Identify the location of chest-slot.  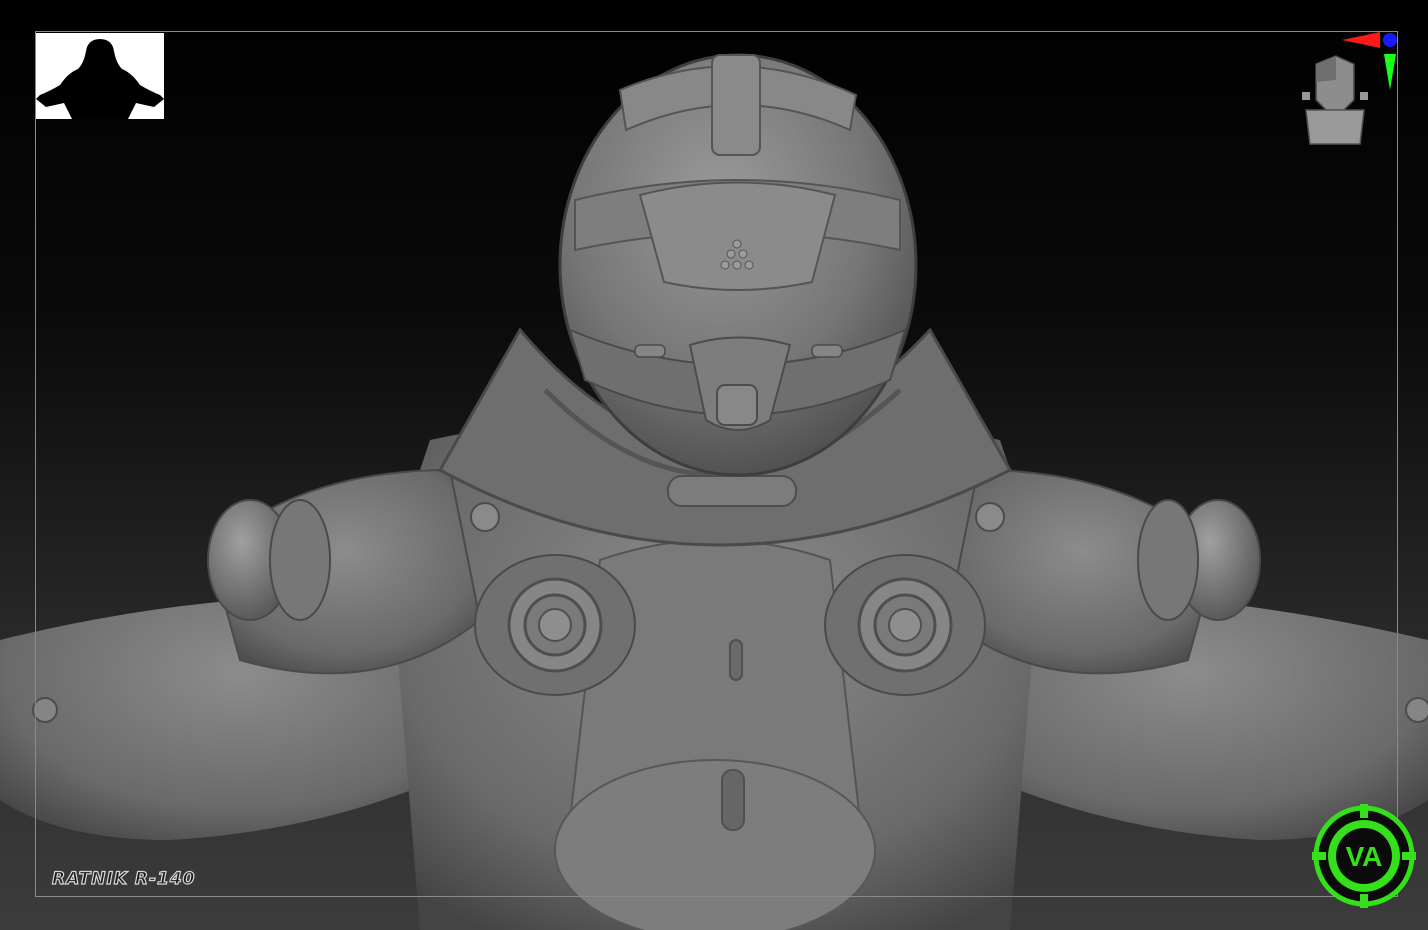
(736, 660).